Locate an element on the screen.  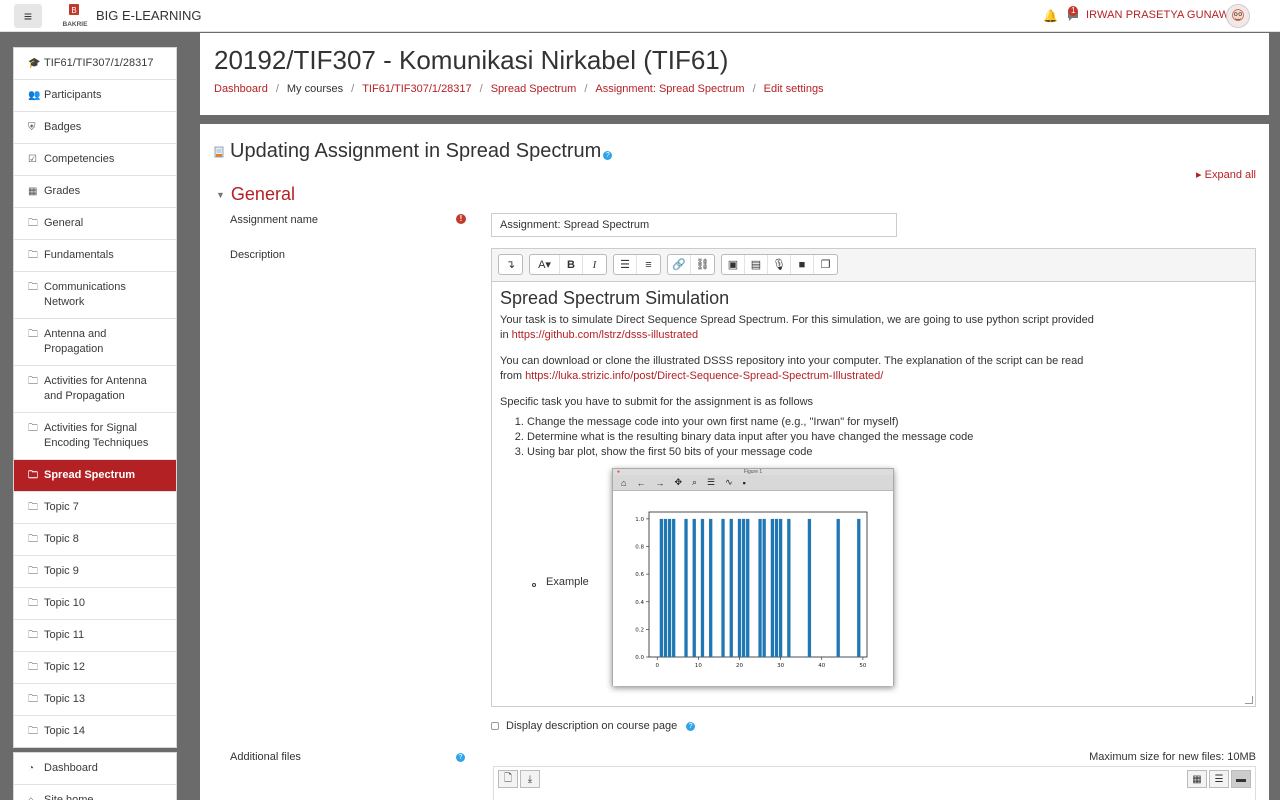
folder-view-icon: ▬ is located at coordinates (1241, 779).